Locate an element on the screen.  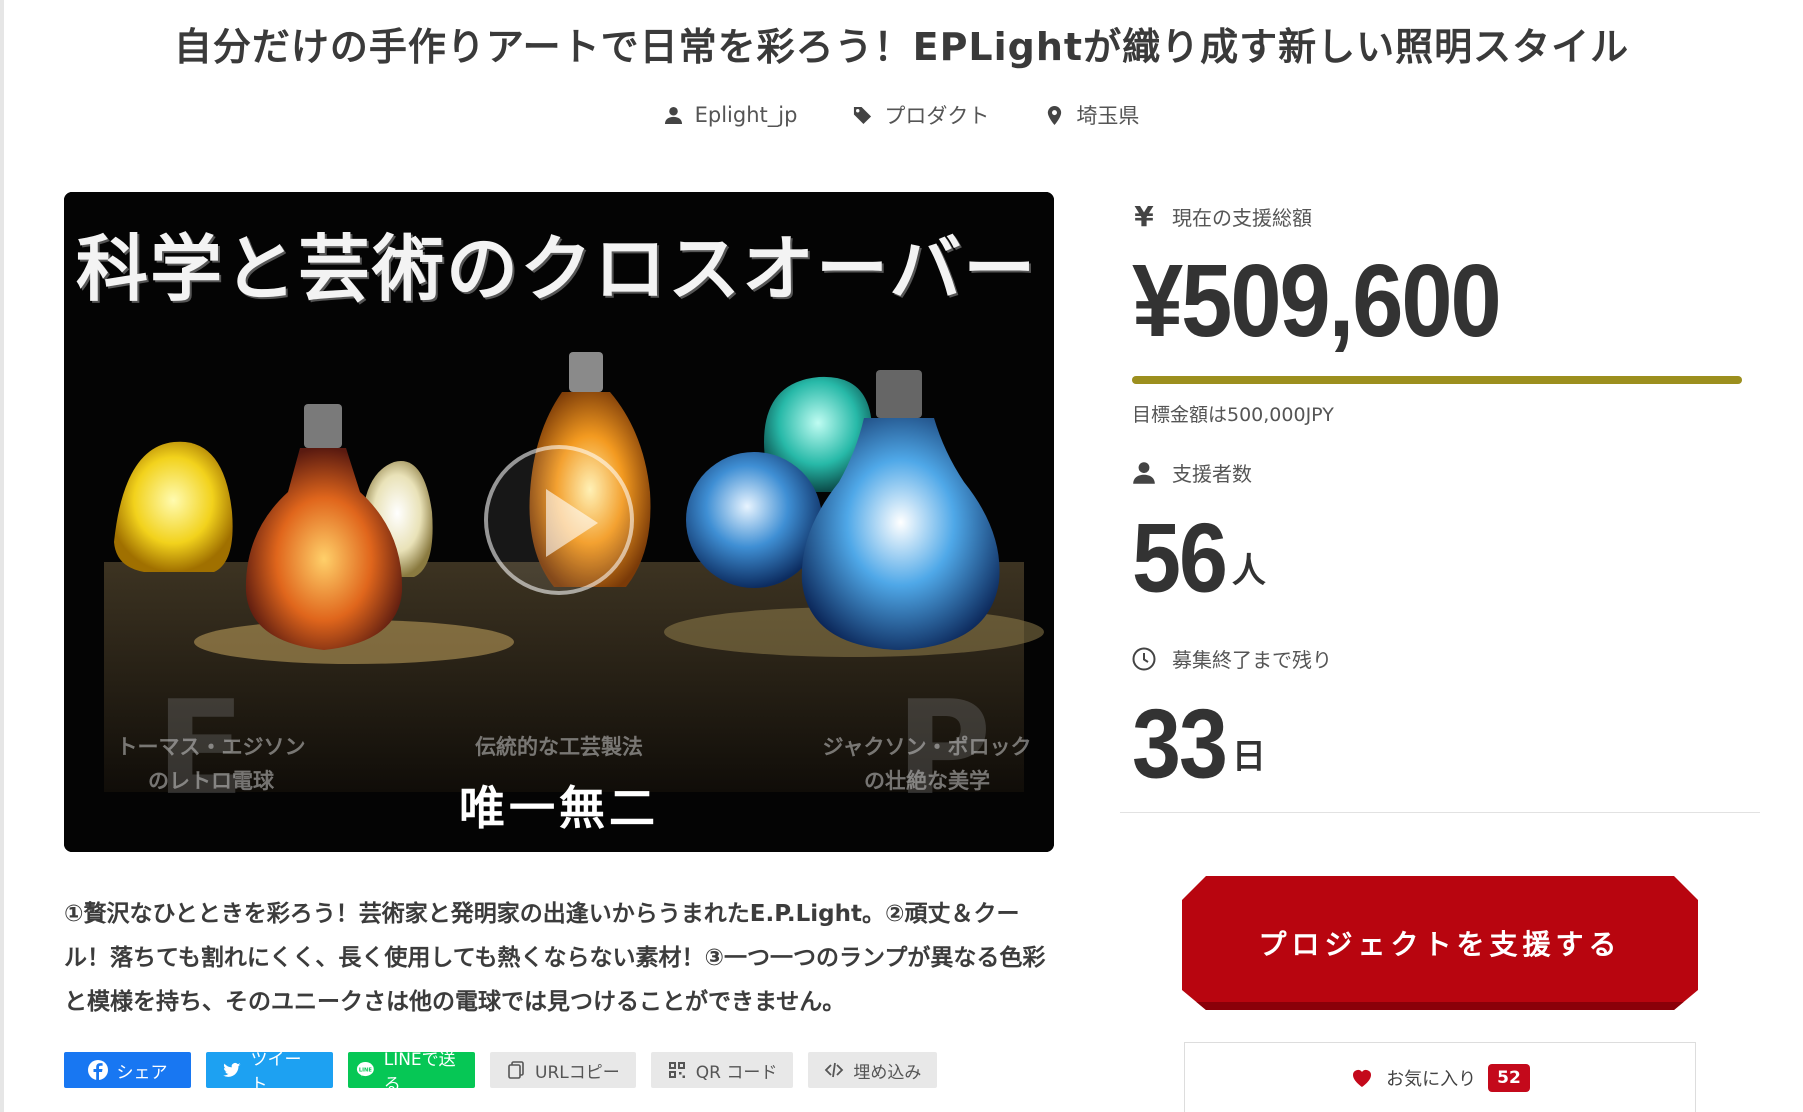
play-button is located at coordinates (559, 520).